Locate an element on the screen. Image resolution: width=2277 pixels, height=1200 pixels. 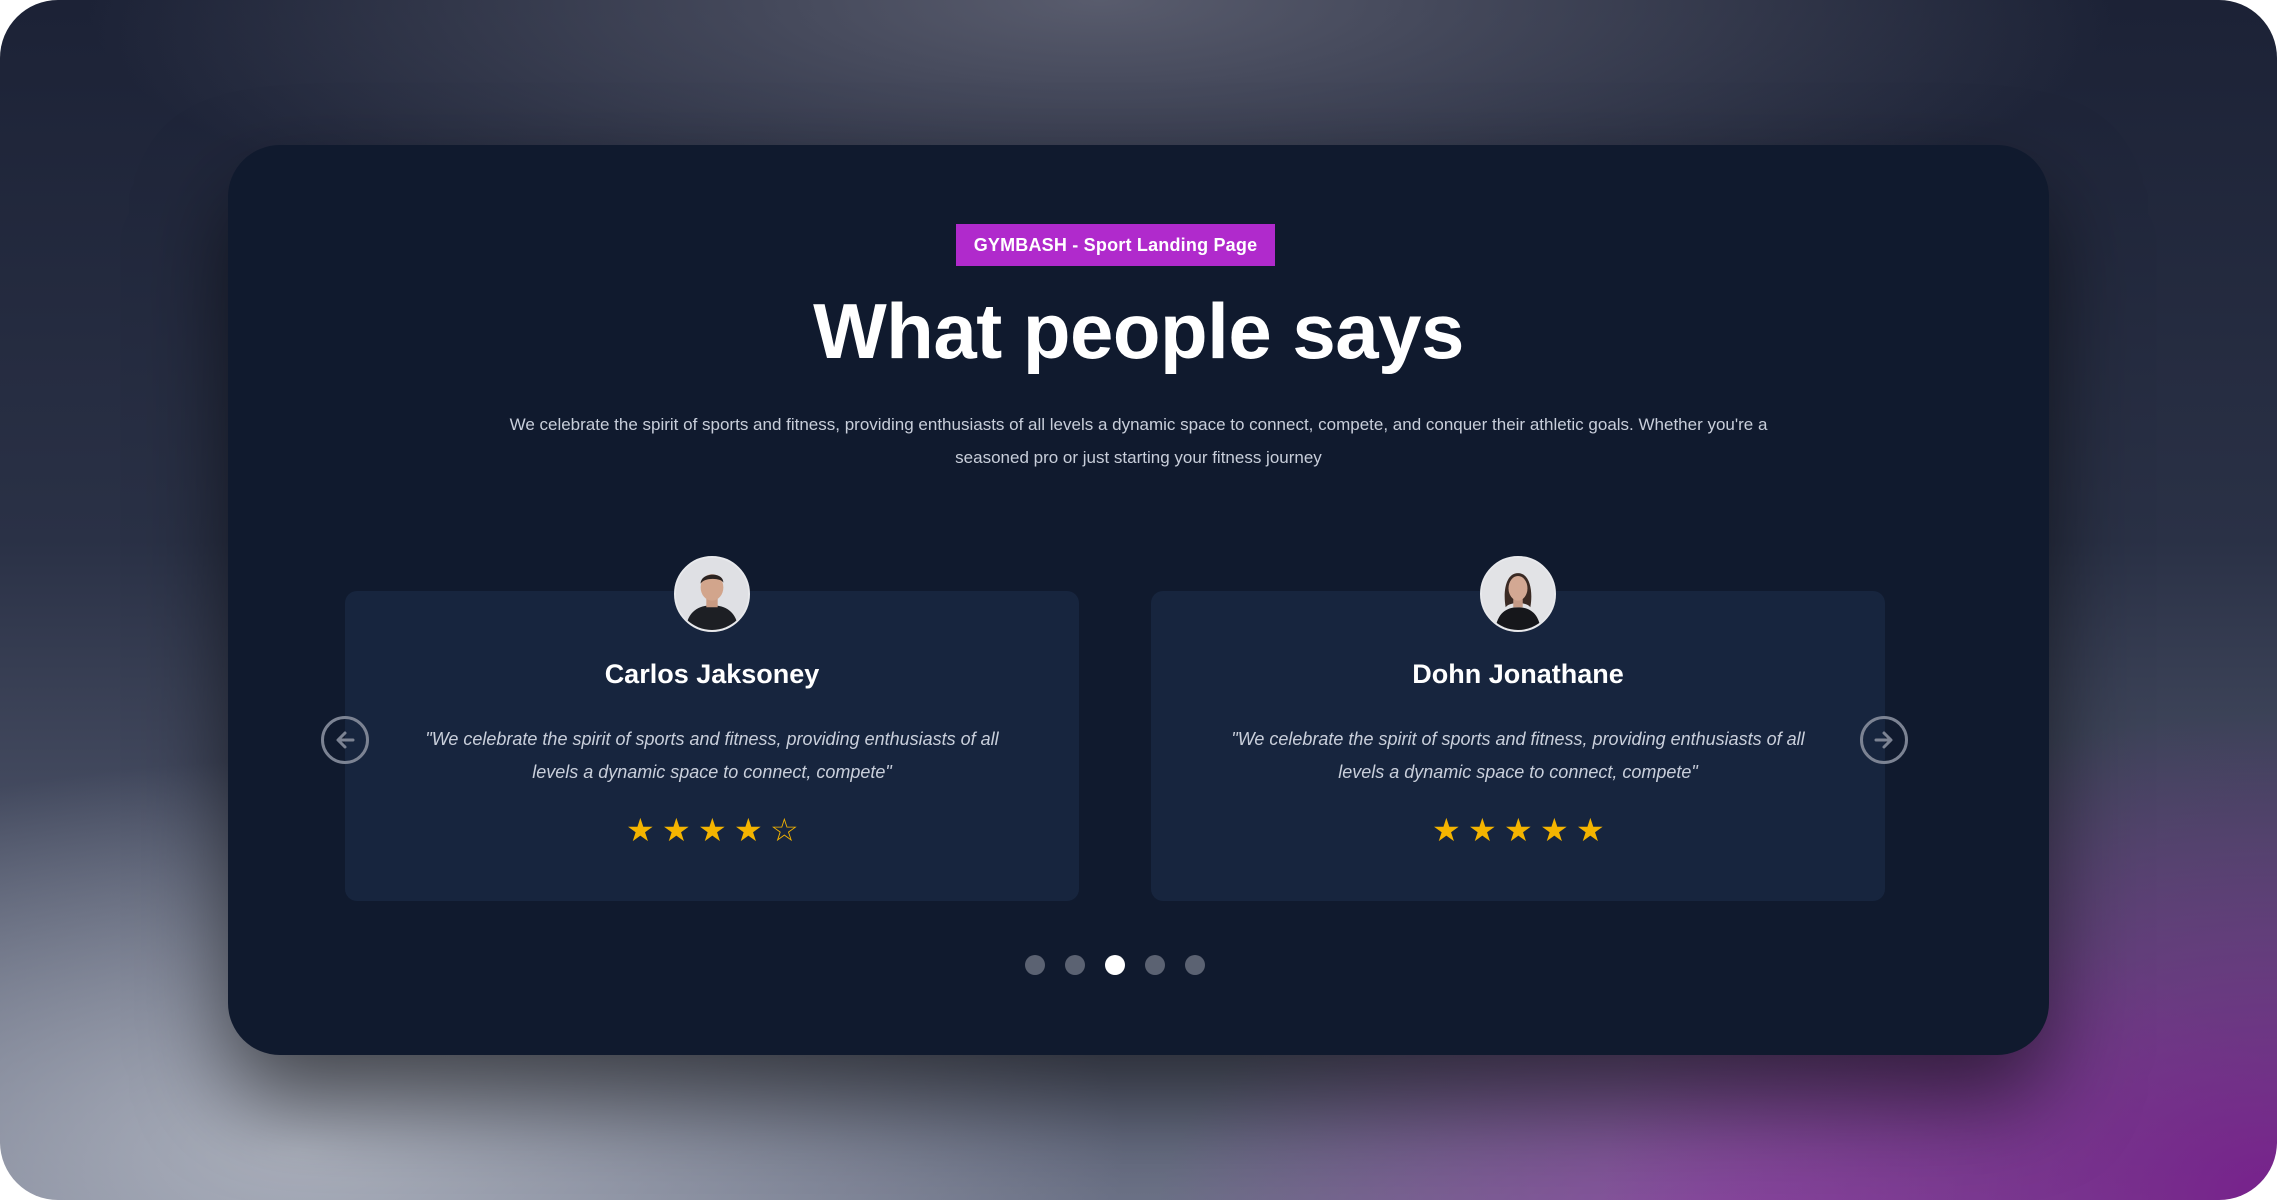
carousel-prev-button is located at coordinates (345, 740).